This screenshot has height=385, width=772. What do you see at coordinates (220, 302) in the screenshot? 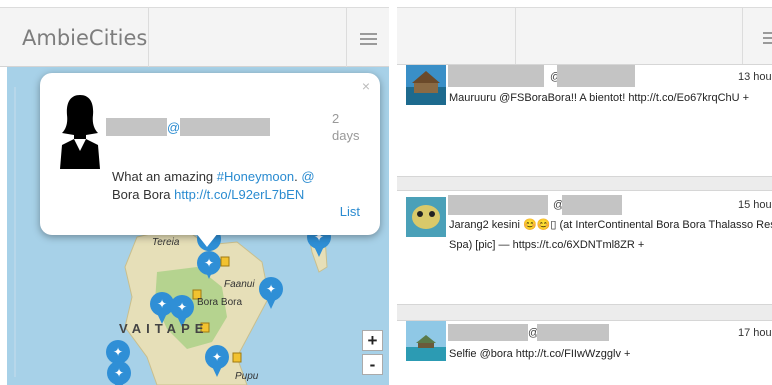
I see `map-label-bora-bora: Bora Bora` at bounding box center [220, 302].